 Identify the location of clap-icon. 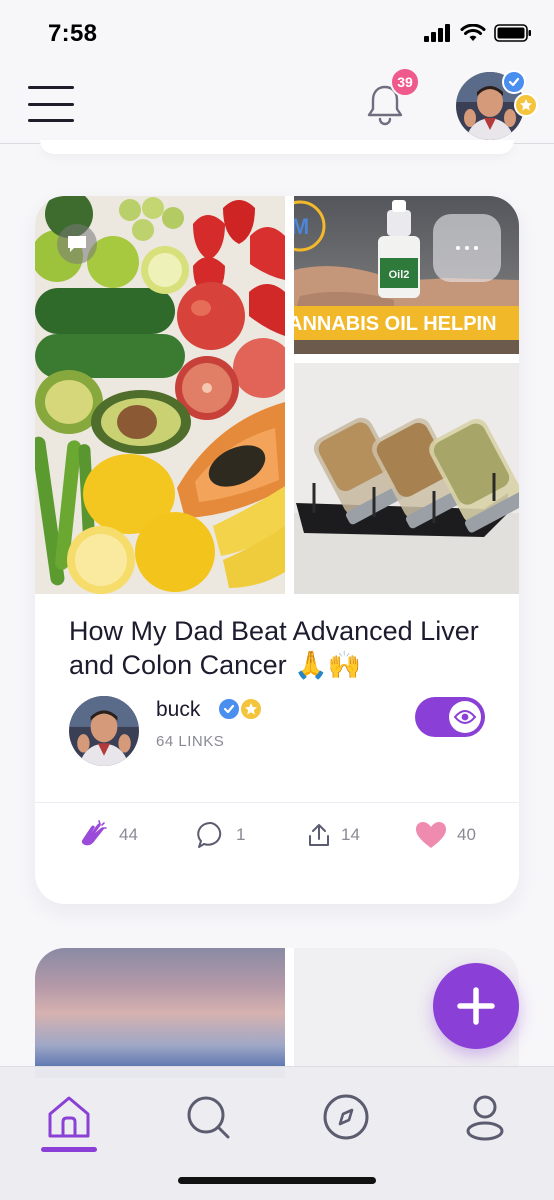
(94, 833).